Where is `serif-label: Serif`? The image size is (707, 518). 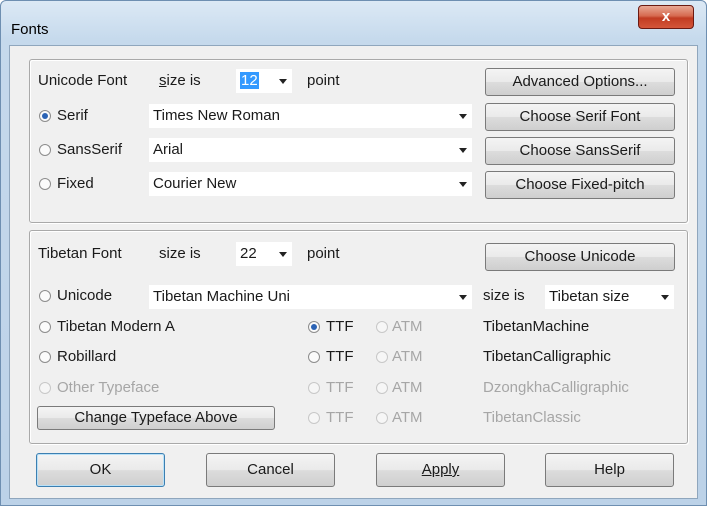 serif-label: Serif is located at coordinates (72, 116).